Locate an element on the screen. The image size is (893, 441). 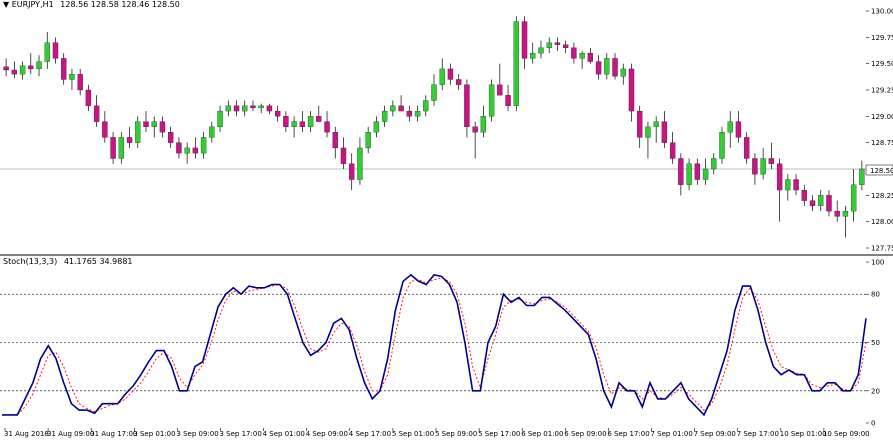
stochastic-label: Stoch(13,3,3) is located at coordinates (30, 261).